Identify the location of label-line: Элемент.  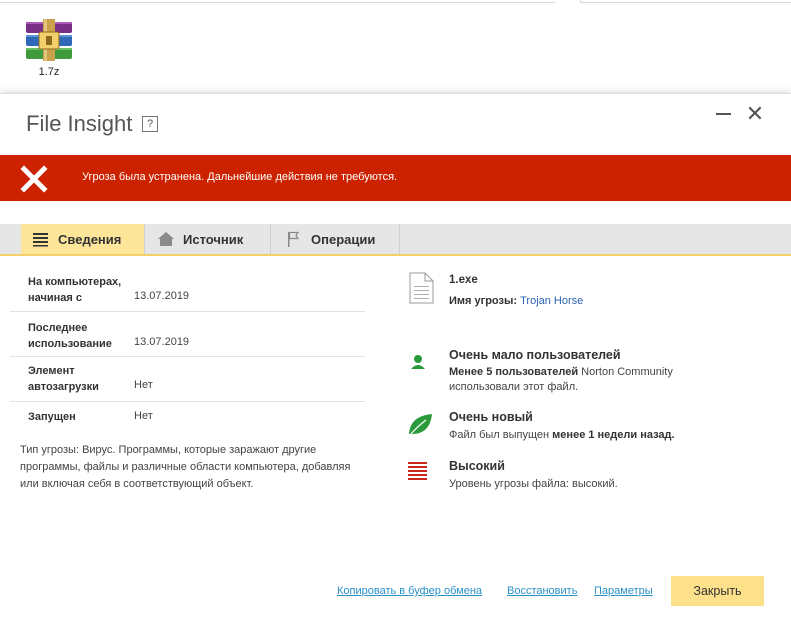
(51, 371).